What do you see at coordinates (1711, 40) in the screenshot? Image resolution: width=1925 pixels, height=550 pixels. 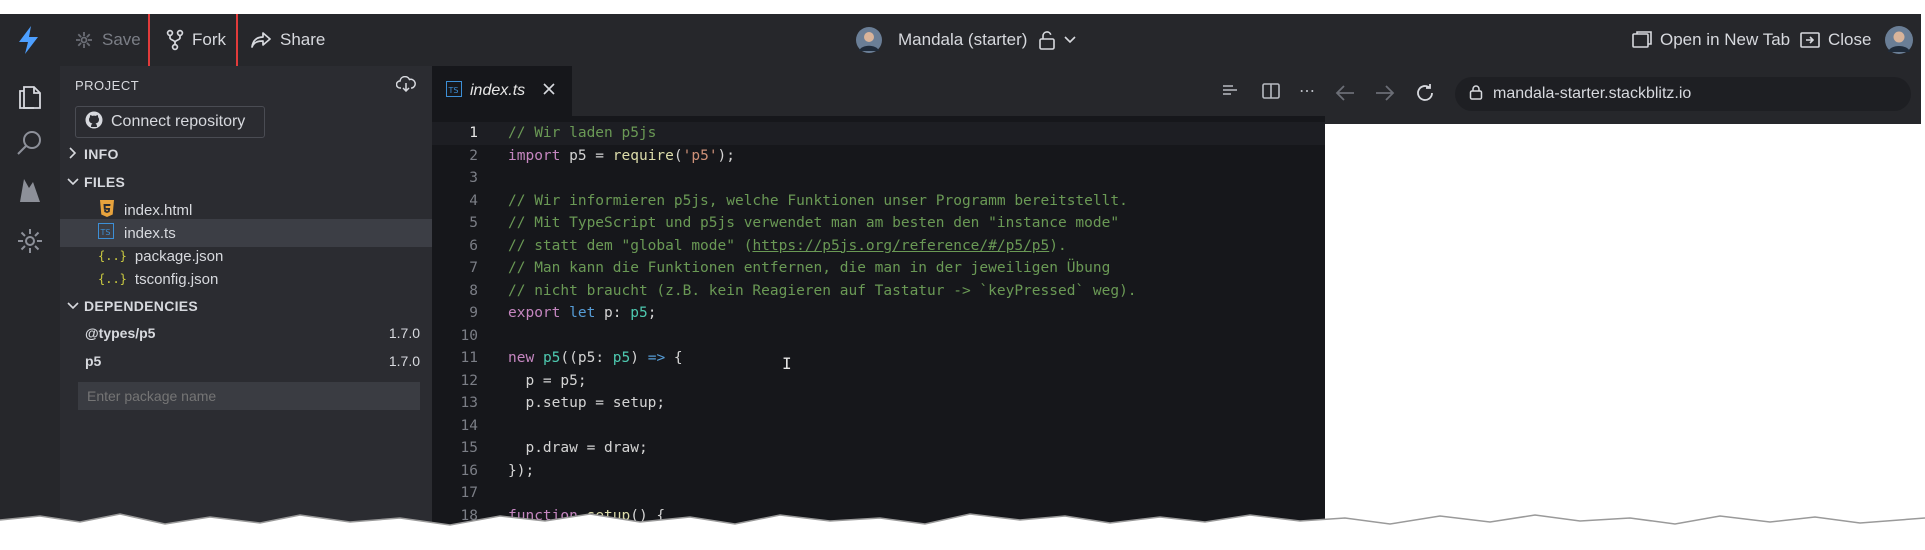 I see `open-in-new-tab-button: Open in New Tab` at bounding box center [1711, 40].